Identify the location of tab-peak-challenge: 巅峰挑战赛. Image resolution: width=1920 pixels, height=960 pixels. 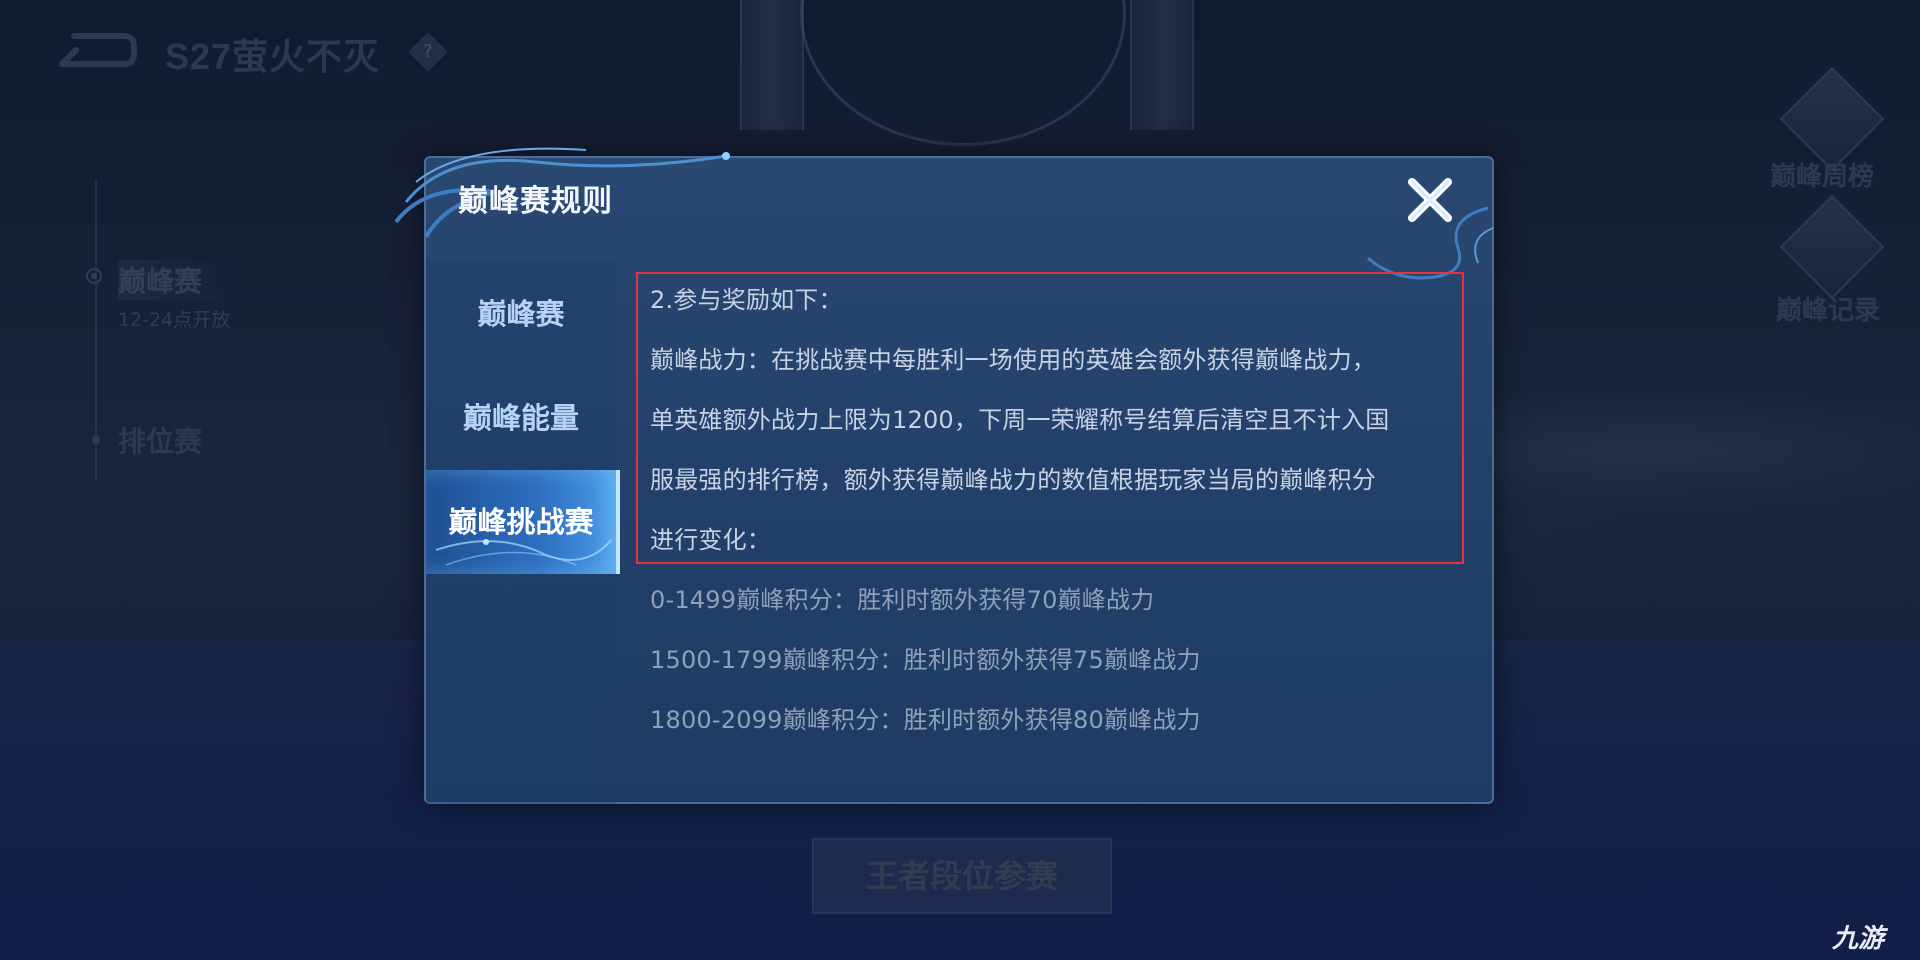
(523, 522).